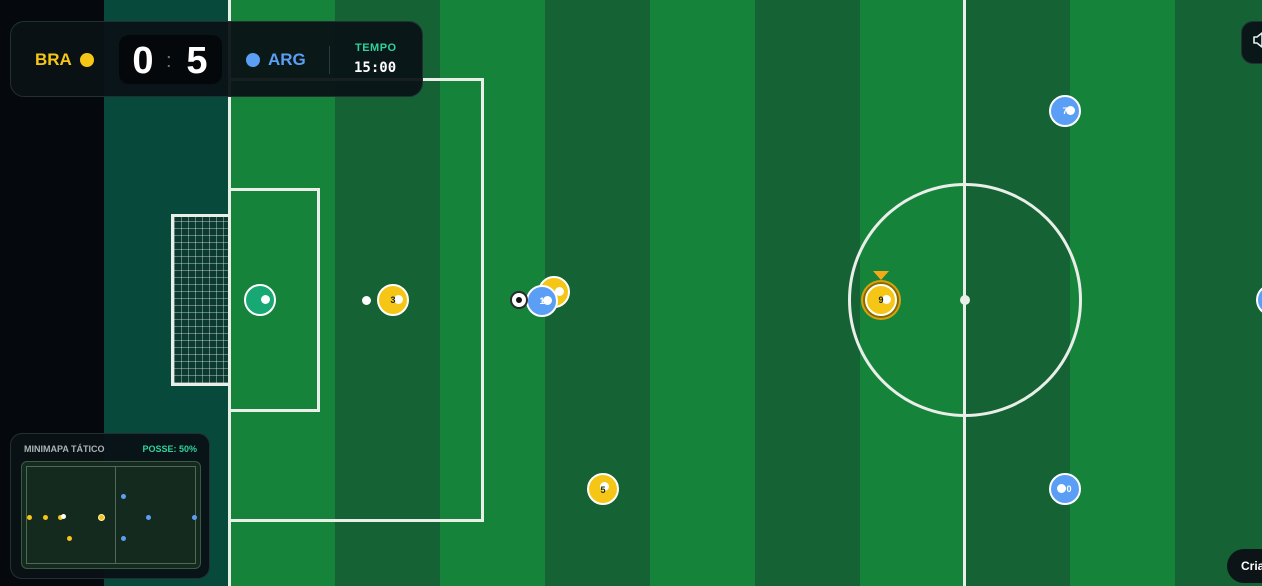 The height and width of the screenshot is (586, 1262). What do you see at coordinates (1251, 42) in the screenshot?
I see `sound-toggle-button` at bounding box center [1251, 42].